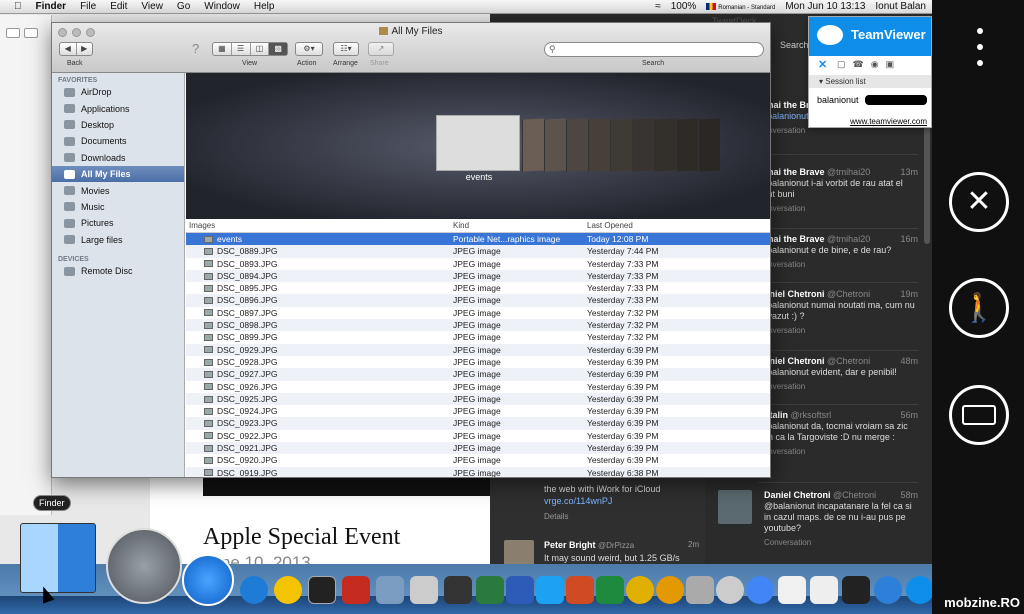 This screenshot has height=614, width=1024. What do you see at coordinates (183, 6) in the screenshot?
I see `menu-go: Go` at bounding box center [183, 6].